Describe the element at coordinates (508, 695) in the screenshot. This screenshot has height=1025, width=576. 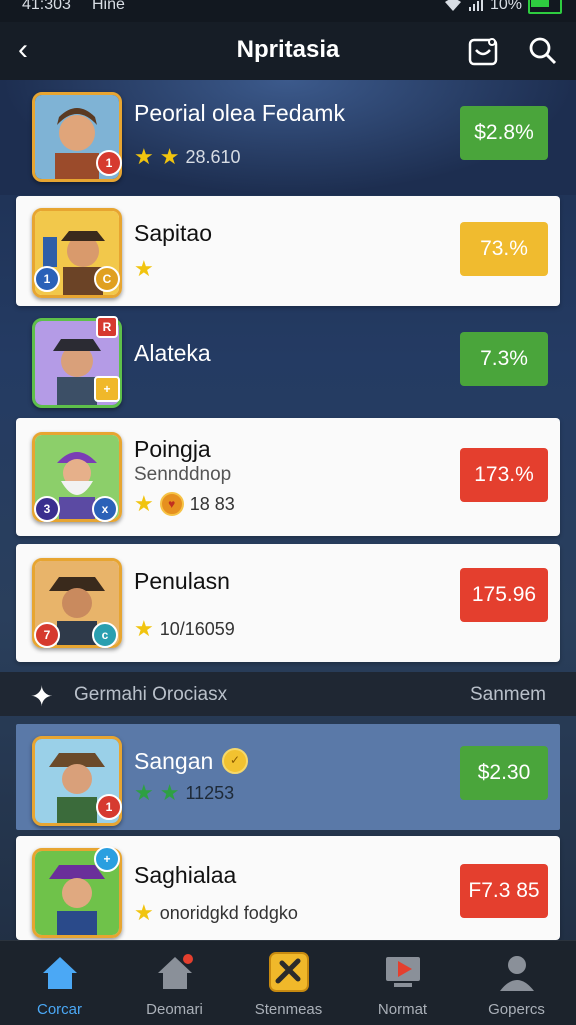
I see `section-more-link: Sanmem` at that location.